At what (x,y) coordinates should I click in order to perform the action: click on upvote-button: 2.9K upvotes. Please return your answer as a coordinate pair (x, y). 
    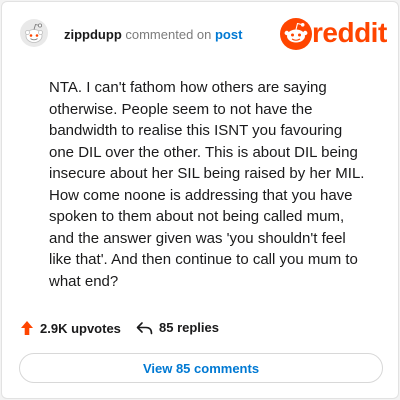
    Looking at the image, I should click on (70, 328).